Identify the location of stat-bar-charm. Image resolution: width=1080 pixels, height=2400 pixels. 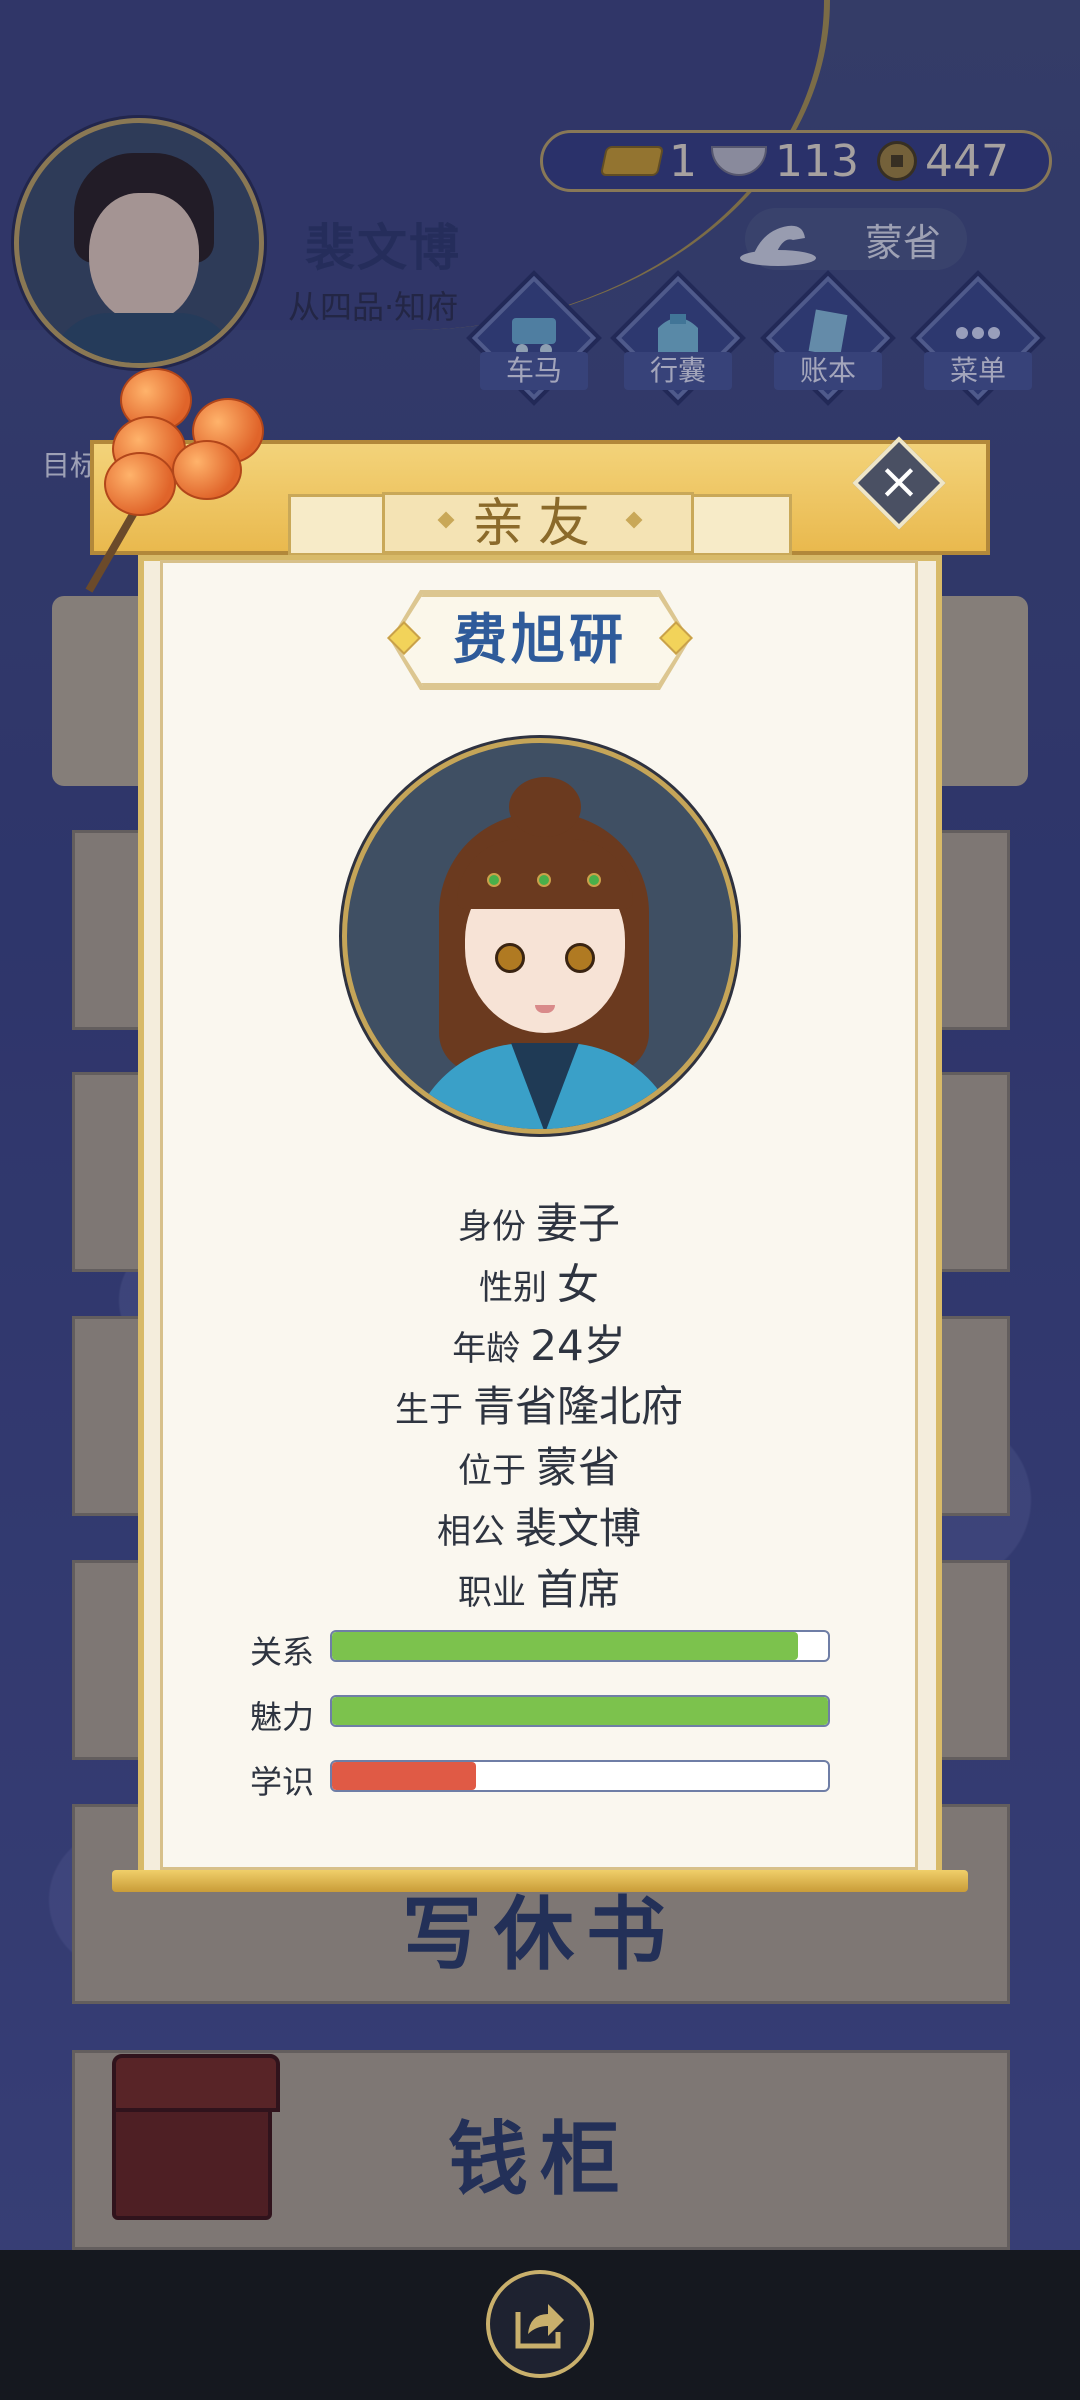
(580, 1711).